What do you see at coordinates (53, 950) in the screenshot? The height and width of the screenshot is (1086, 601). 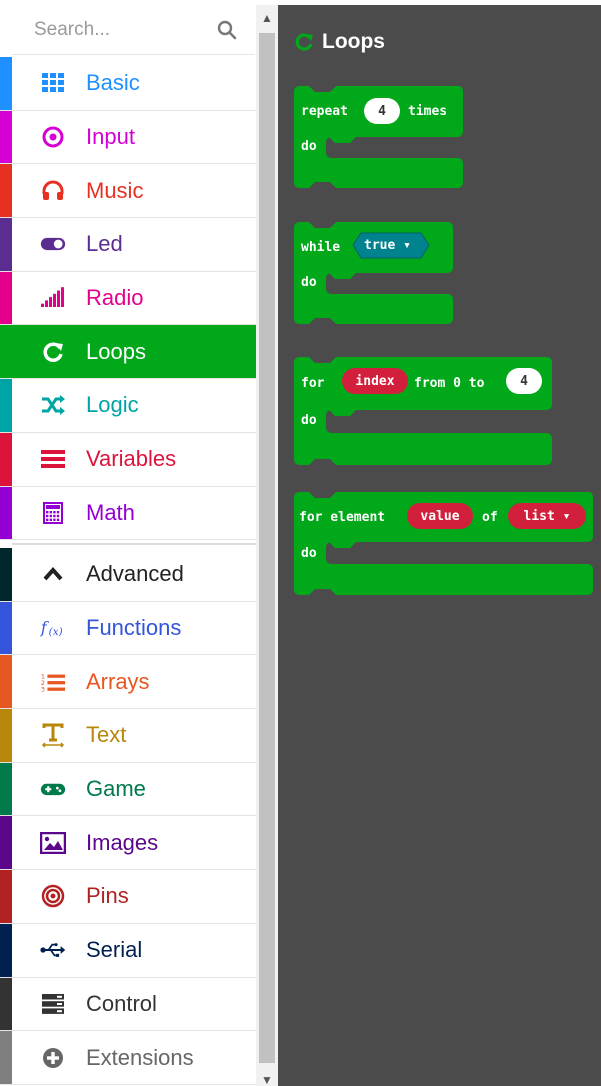 I see `usb-icon` at bounding box center [53, 950].